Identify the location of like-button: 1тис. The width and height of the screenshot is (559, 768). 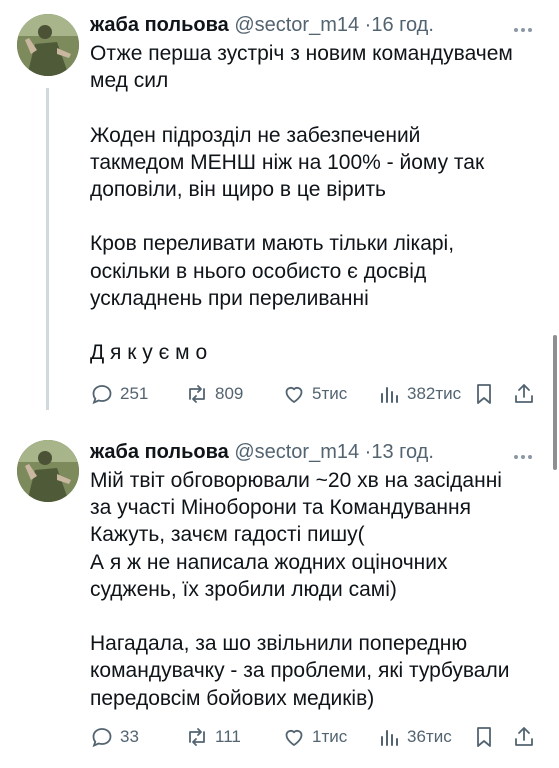
(314, 737).